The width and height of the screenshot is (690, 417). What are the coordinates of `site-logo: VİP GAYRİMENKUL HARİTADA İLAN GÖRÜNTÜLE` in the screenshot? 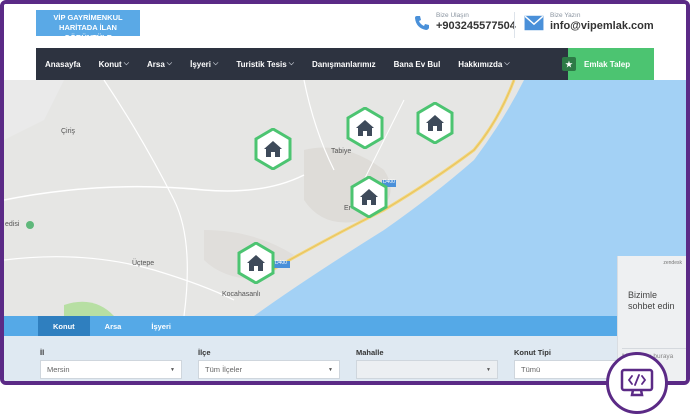 It's located at (88, 26).